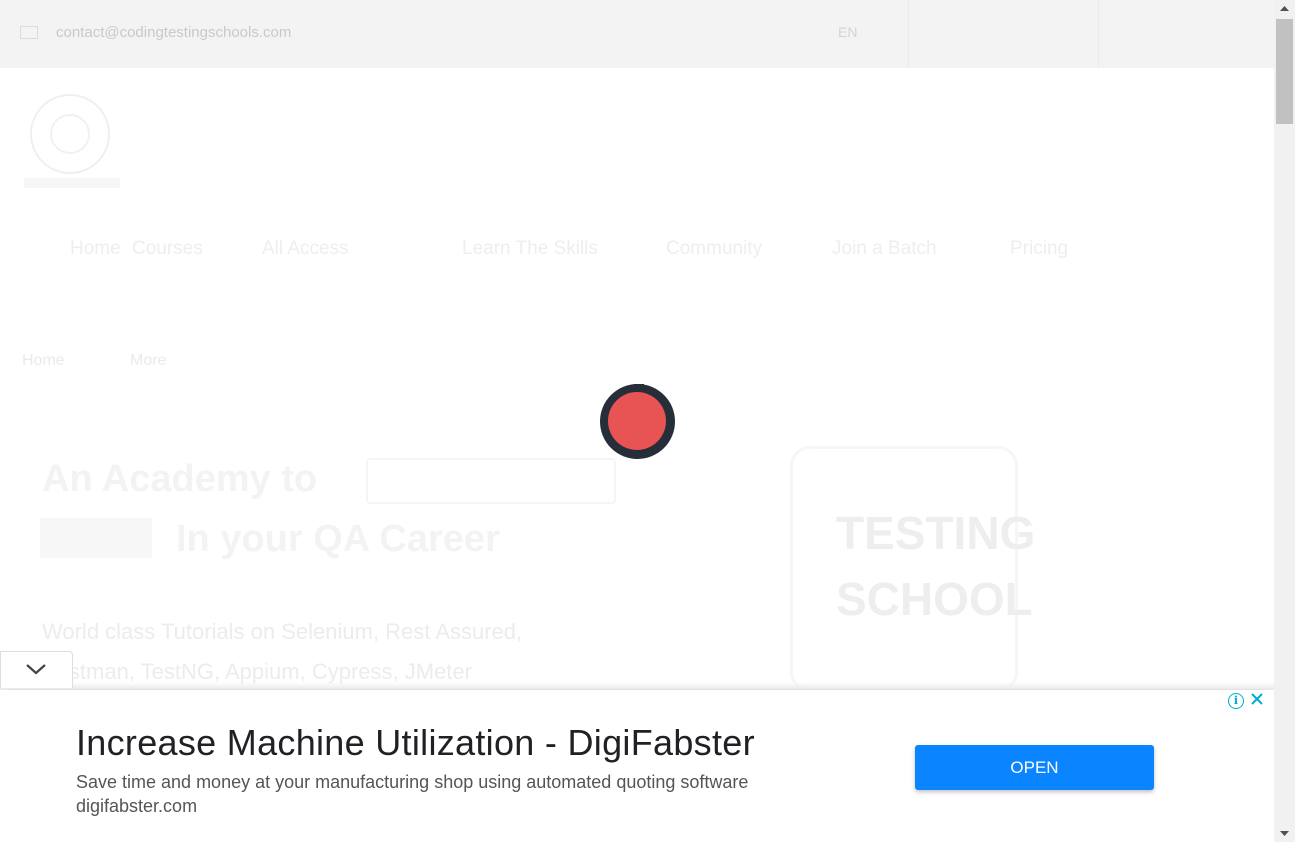  I want to click on illustration-text: TESTING SCHOOL, so click(935, 566).